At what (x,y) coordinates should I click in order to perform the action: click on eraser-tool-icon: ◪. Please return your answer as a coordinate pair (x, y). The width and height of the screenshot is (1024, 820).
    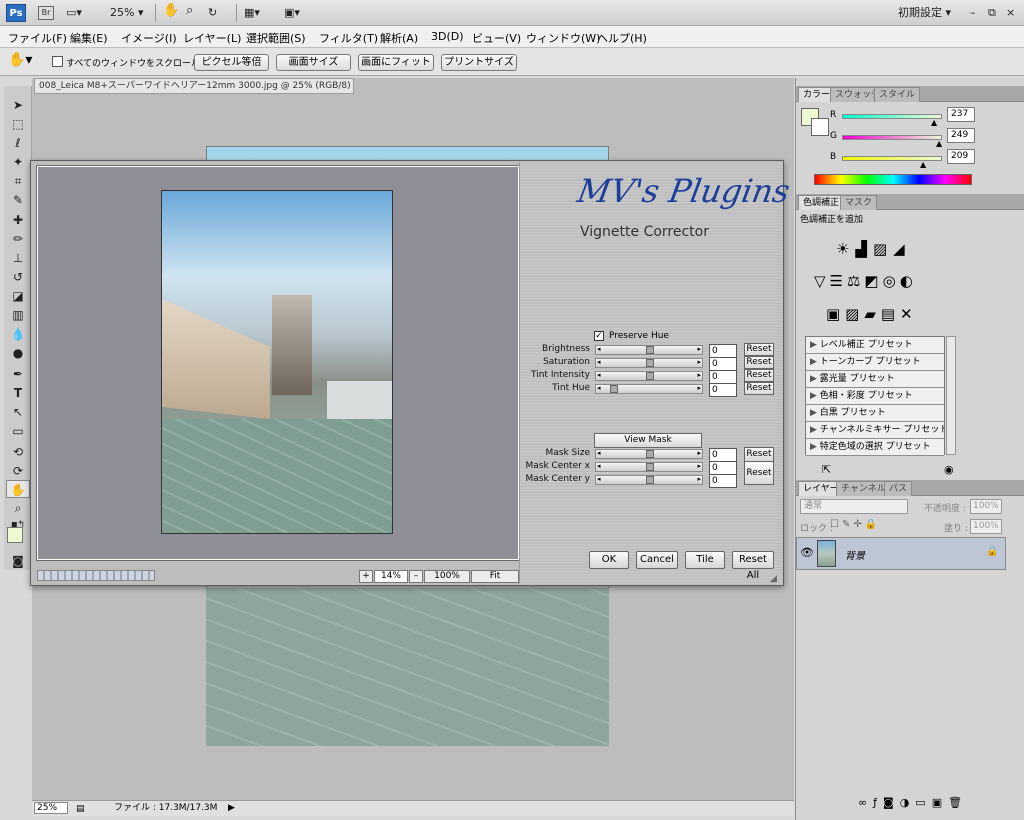
    Looking at the image, I should click on (18, 296).